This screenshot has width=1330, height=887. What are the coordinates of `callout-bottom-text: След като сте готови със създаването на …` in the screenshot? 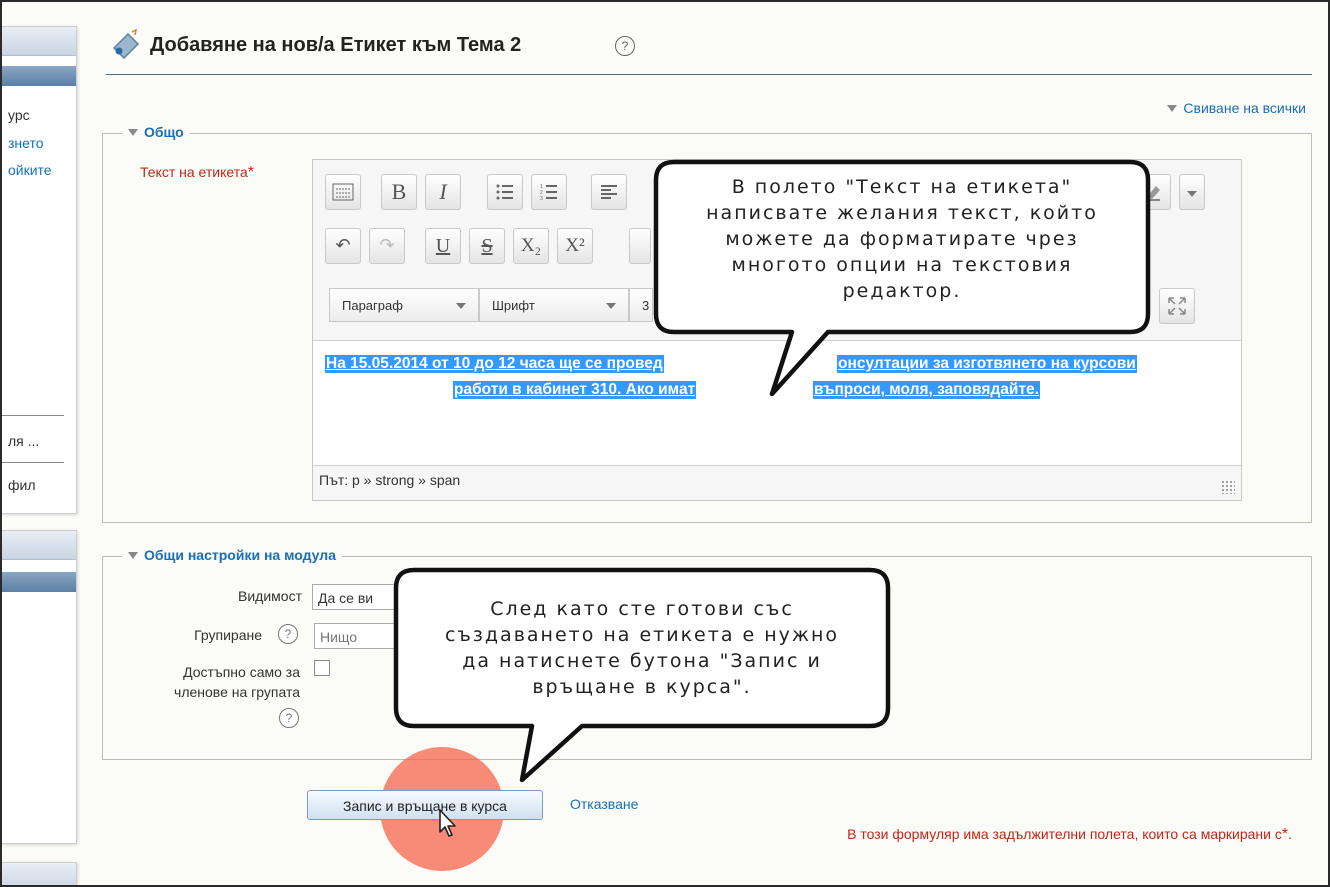 It's located at (642, 648).